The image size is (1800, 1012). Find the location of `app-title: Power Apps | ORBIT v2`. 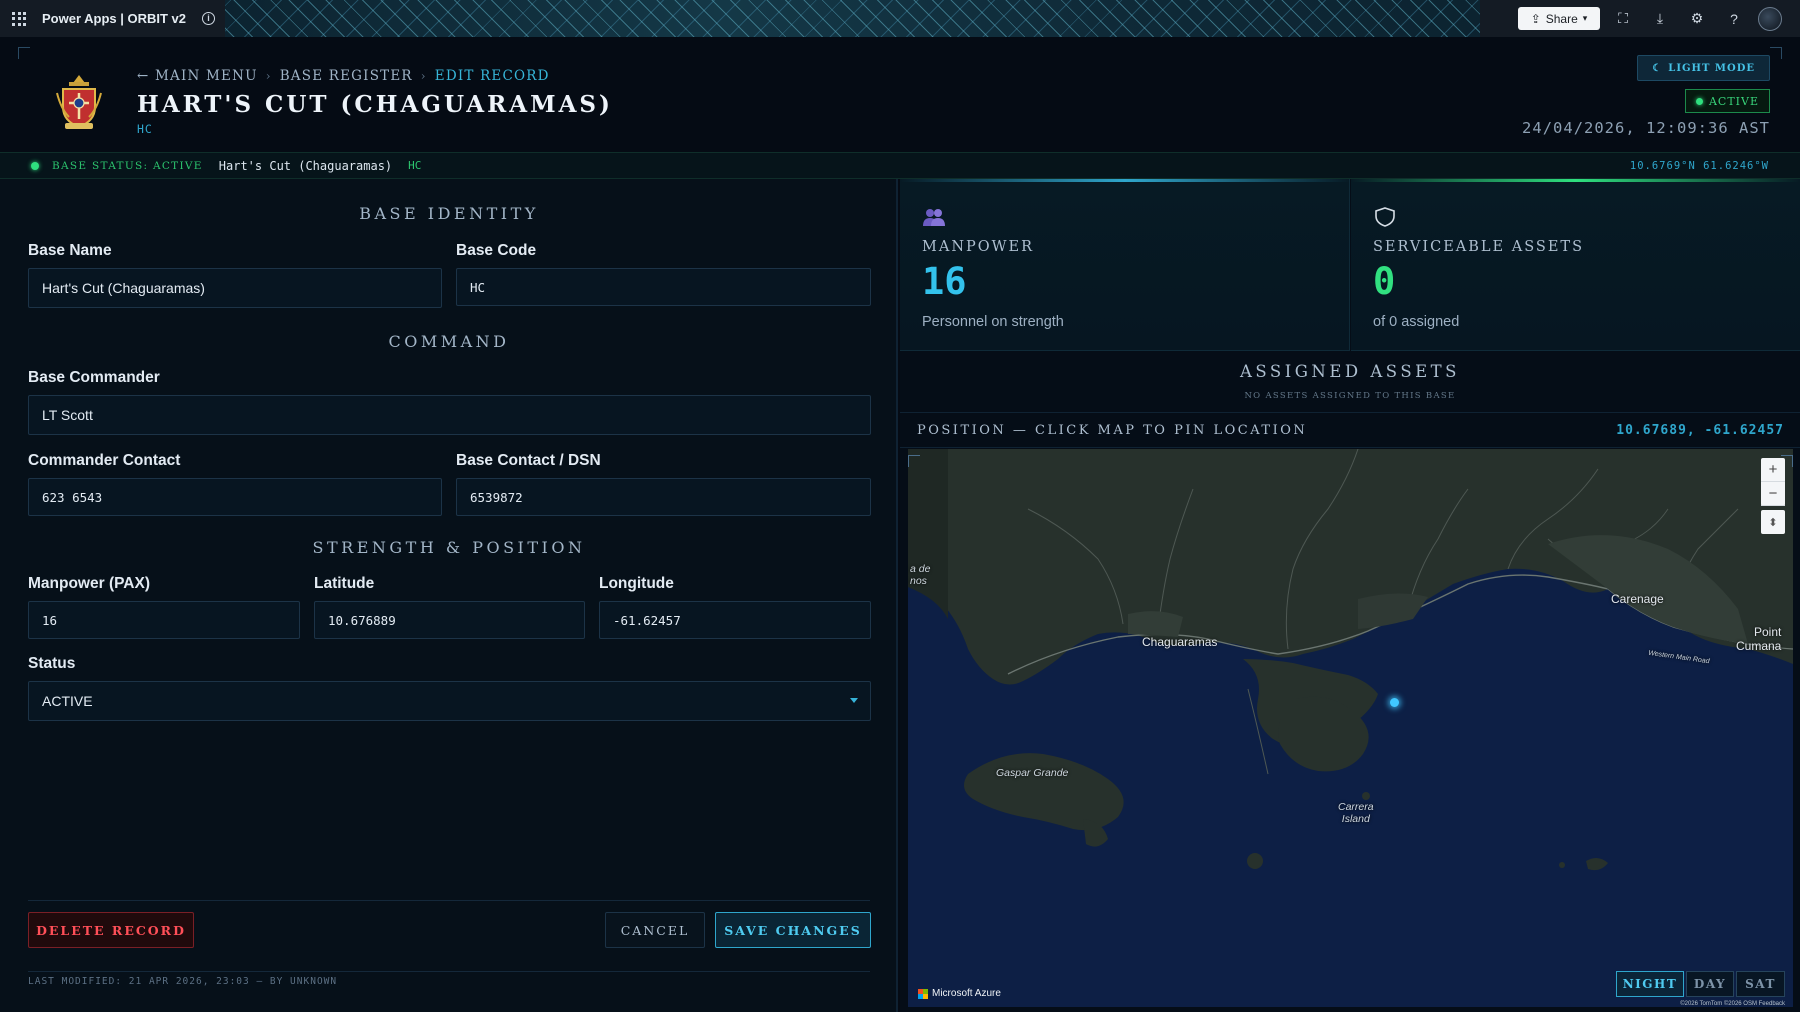

app-title: Power Apps | ORBIT v2 is located at coordinates (114, 18).